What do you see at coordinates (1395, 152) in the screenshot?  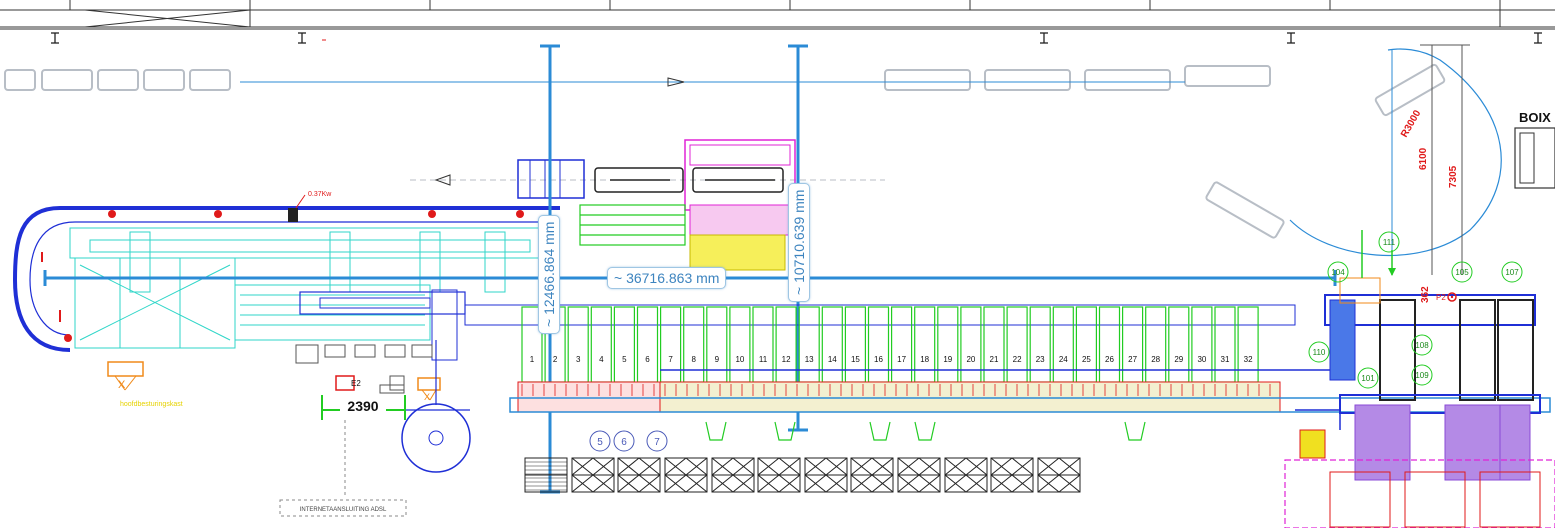 I see `return-loop` at bounding box center [1395, 152].